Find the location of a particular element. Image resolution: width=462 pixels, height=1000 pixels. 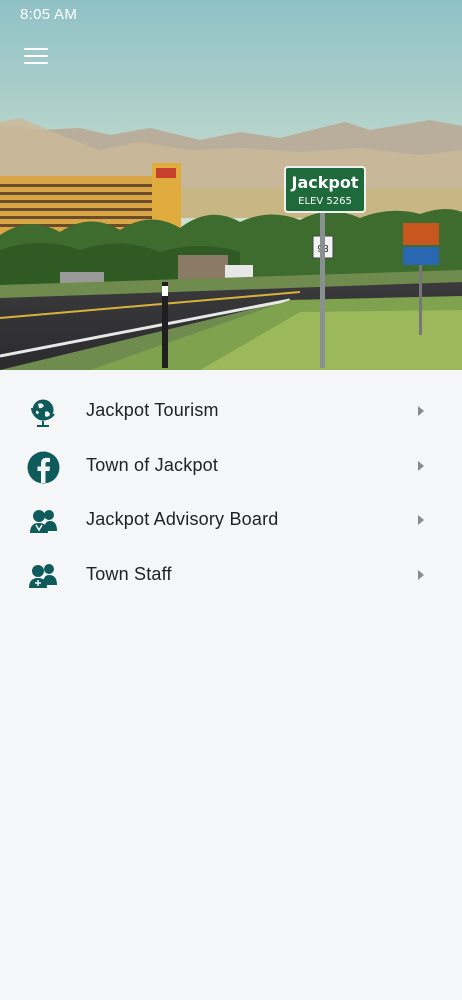

menu-item-label: Town Staff is located at coordinates (129, 573).